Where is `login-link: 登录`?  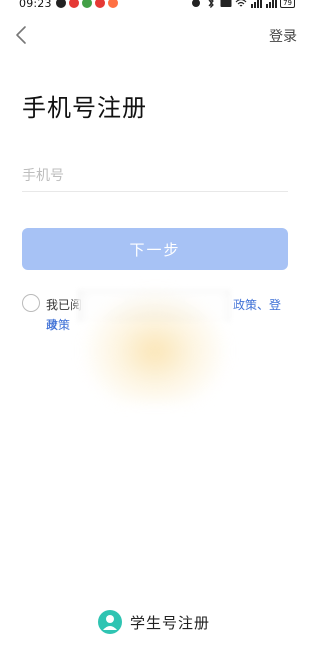
login-link: 登录 is located at coordinates (283, 36).